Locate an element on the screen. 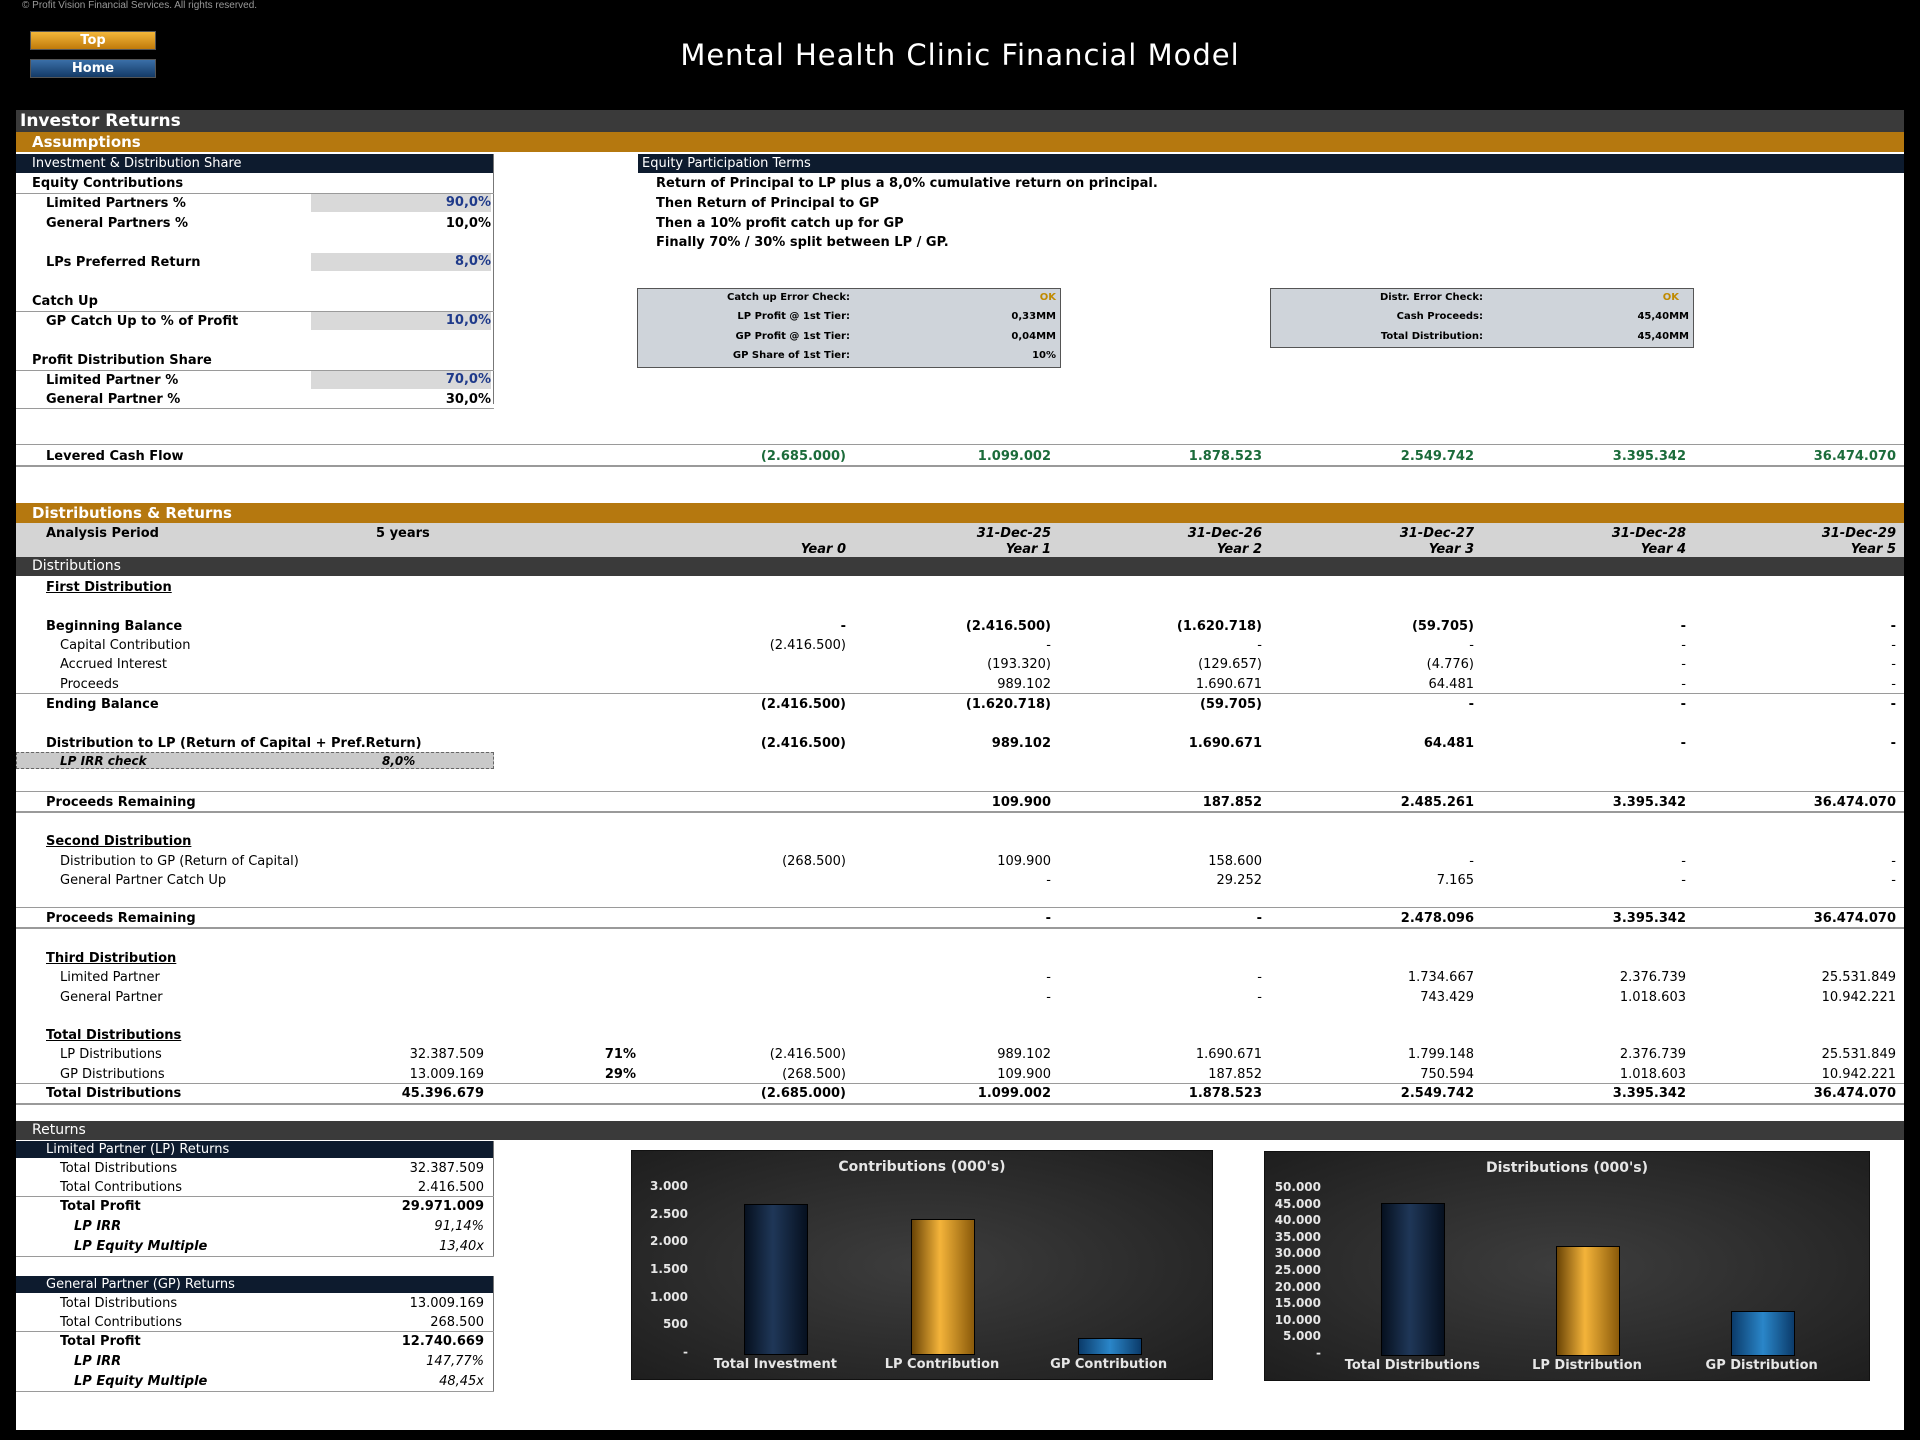  value-cell: 743.429 is located at coordinates (1447, 997).